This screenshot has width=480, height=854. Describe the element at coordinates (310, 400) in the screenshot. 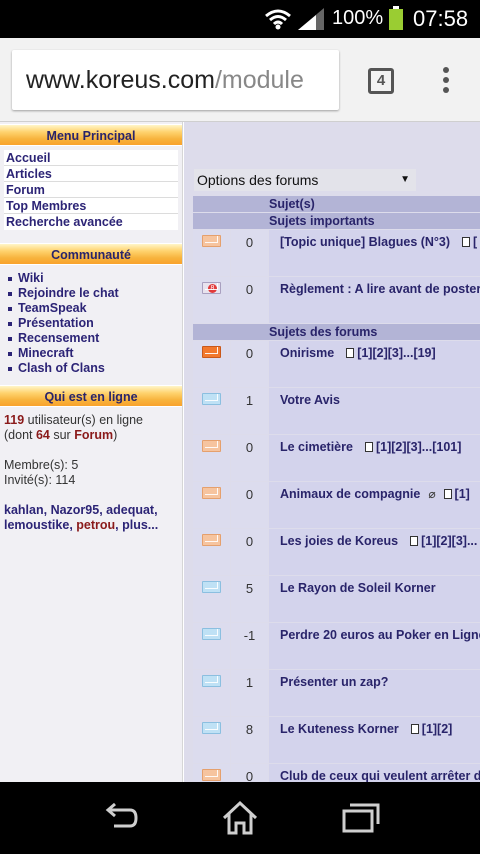

I see `topic-link: Votre Avis` at that location.